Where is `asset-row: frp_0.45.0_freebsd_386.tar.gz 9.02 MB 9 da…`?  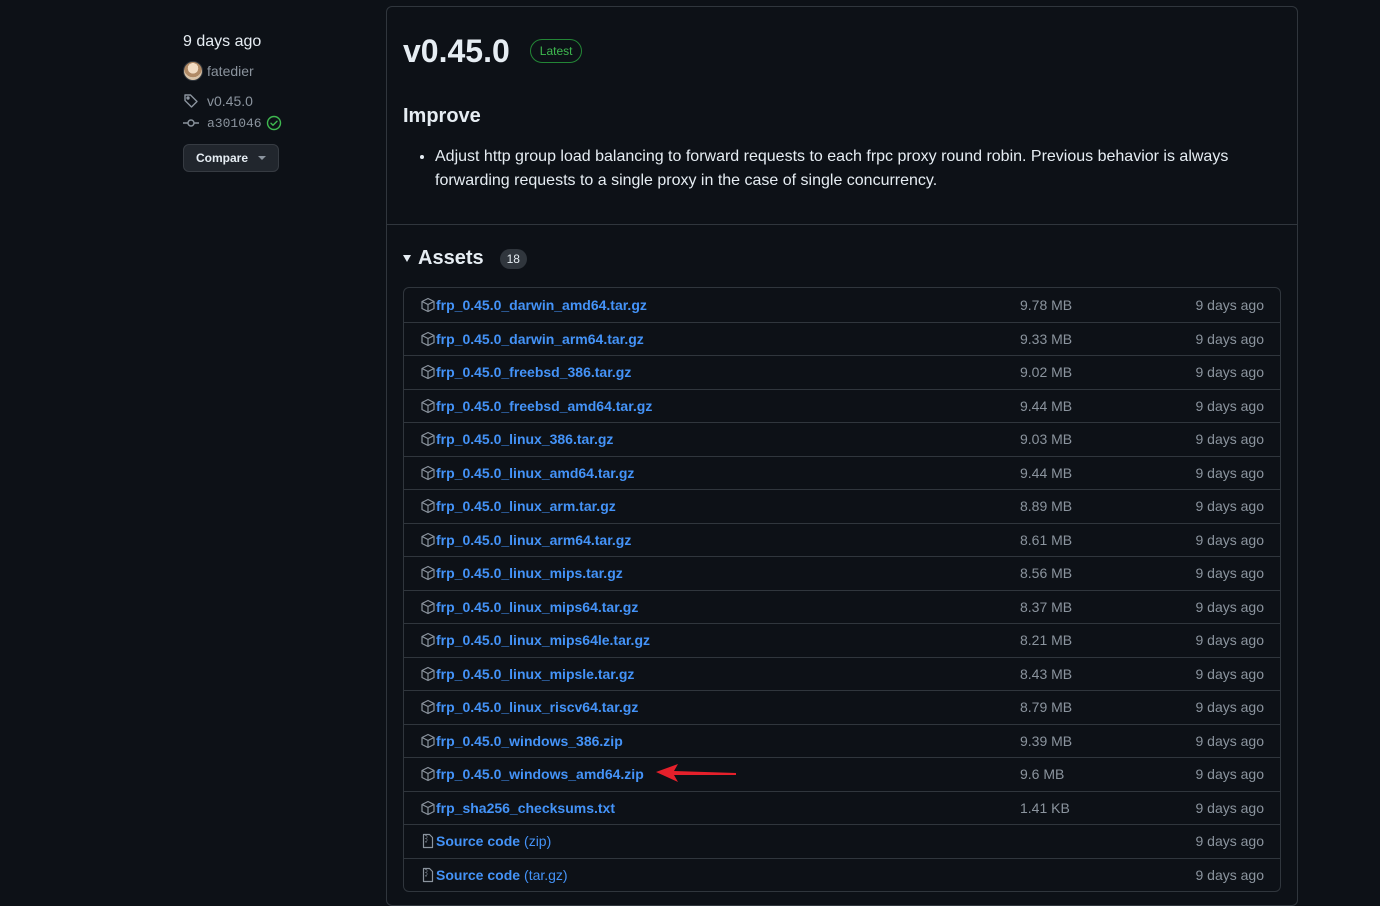
asset-row: frp_0.45.0_freebsd_386.tar.gz 9.02 MB 9 da… is located at coordinates (842, 372).